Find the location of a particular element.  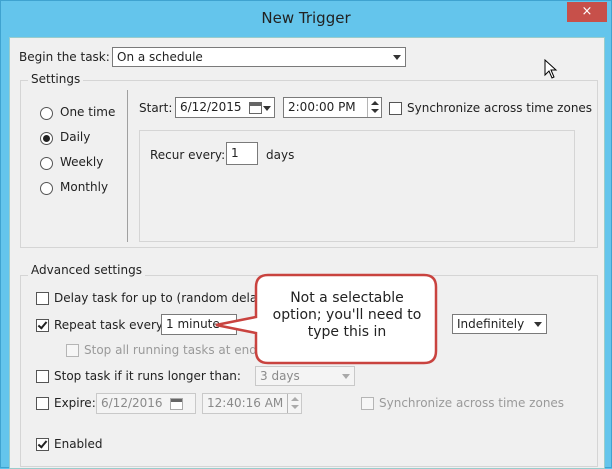

stop-task-label: Stop task if it runs longer than: is located at coordinates (147, 376).